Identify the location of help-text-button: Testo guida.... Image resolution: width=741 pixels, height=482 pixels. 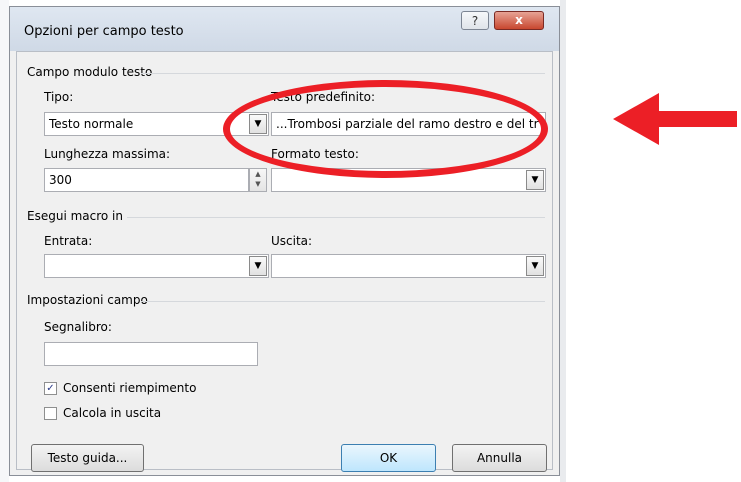
(87, 458).